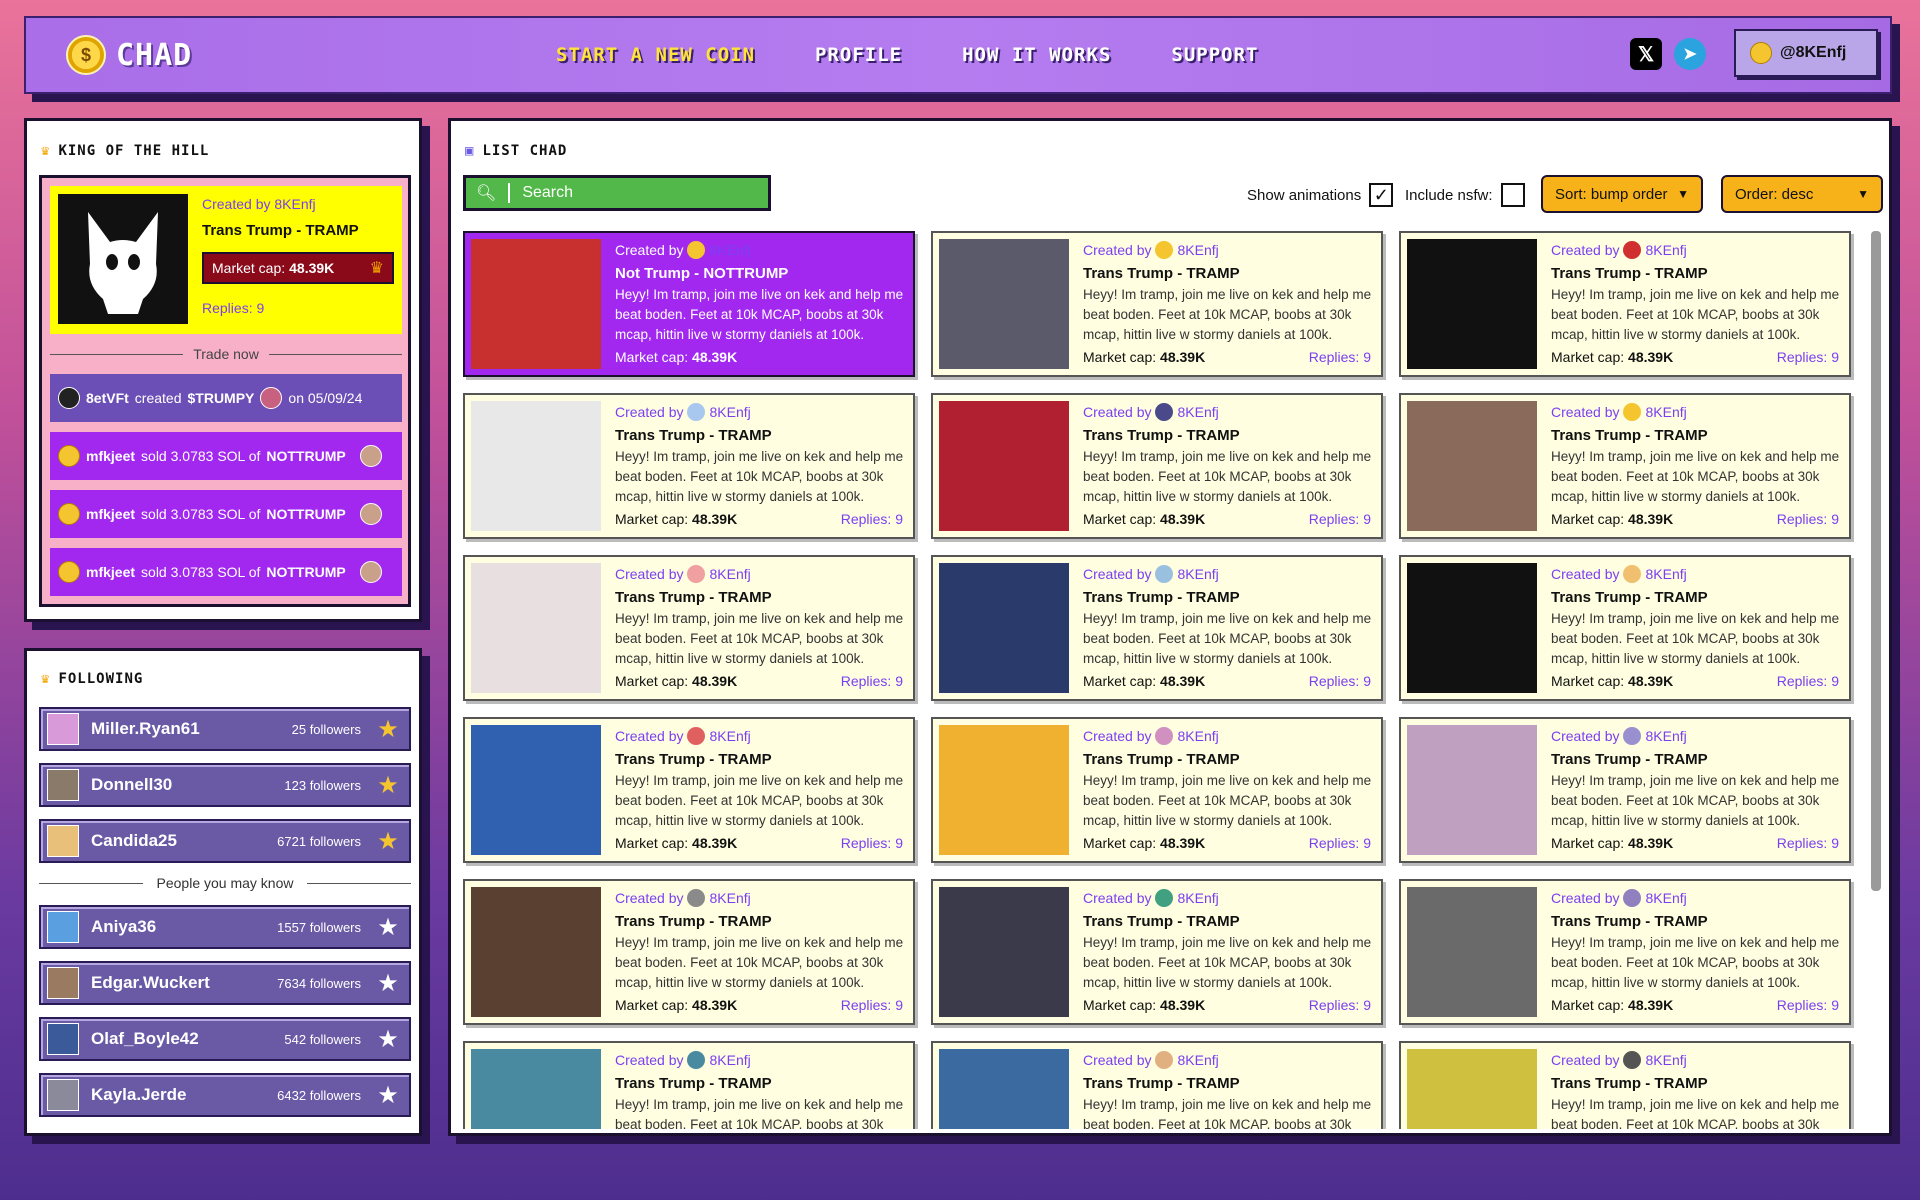 The width and height of the screenshot is (1920, 1200). I want to click on include-nsfw-toggle: Include nsfw:, so click(1465, 195).